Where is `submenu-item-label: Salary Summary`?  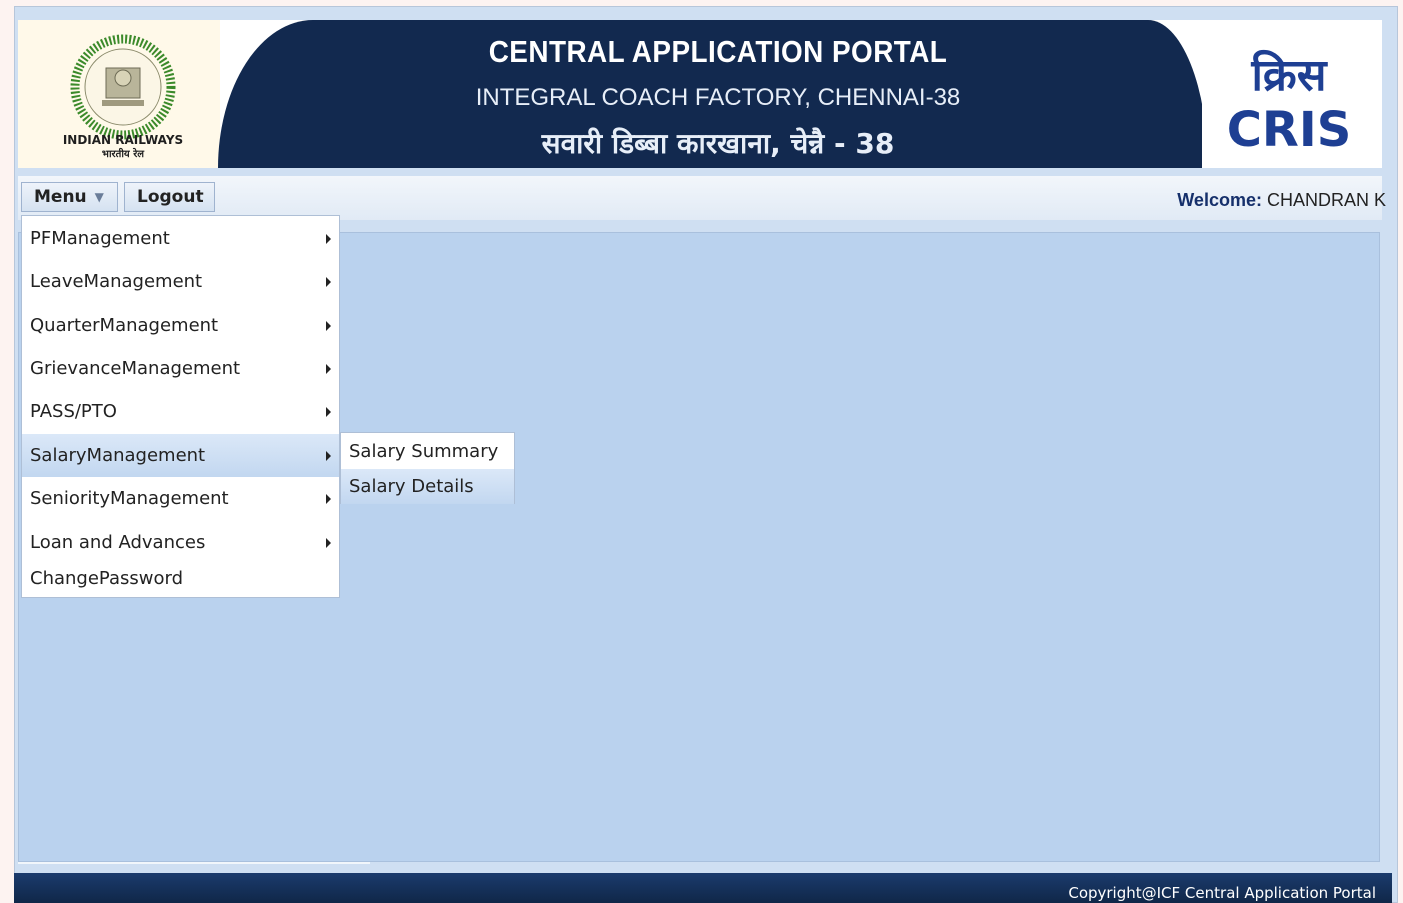 submenu-item-label: Salary Summary is located at coordinates (424, 451).